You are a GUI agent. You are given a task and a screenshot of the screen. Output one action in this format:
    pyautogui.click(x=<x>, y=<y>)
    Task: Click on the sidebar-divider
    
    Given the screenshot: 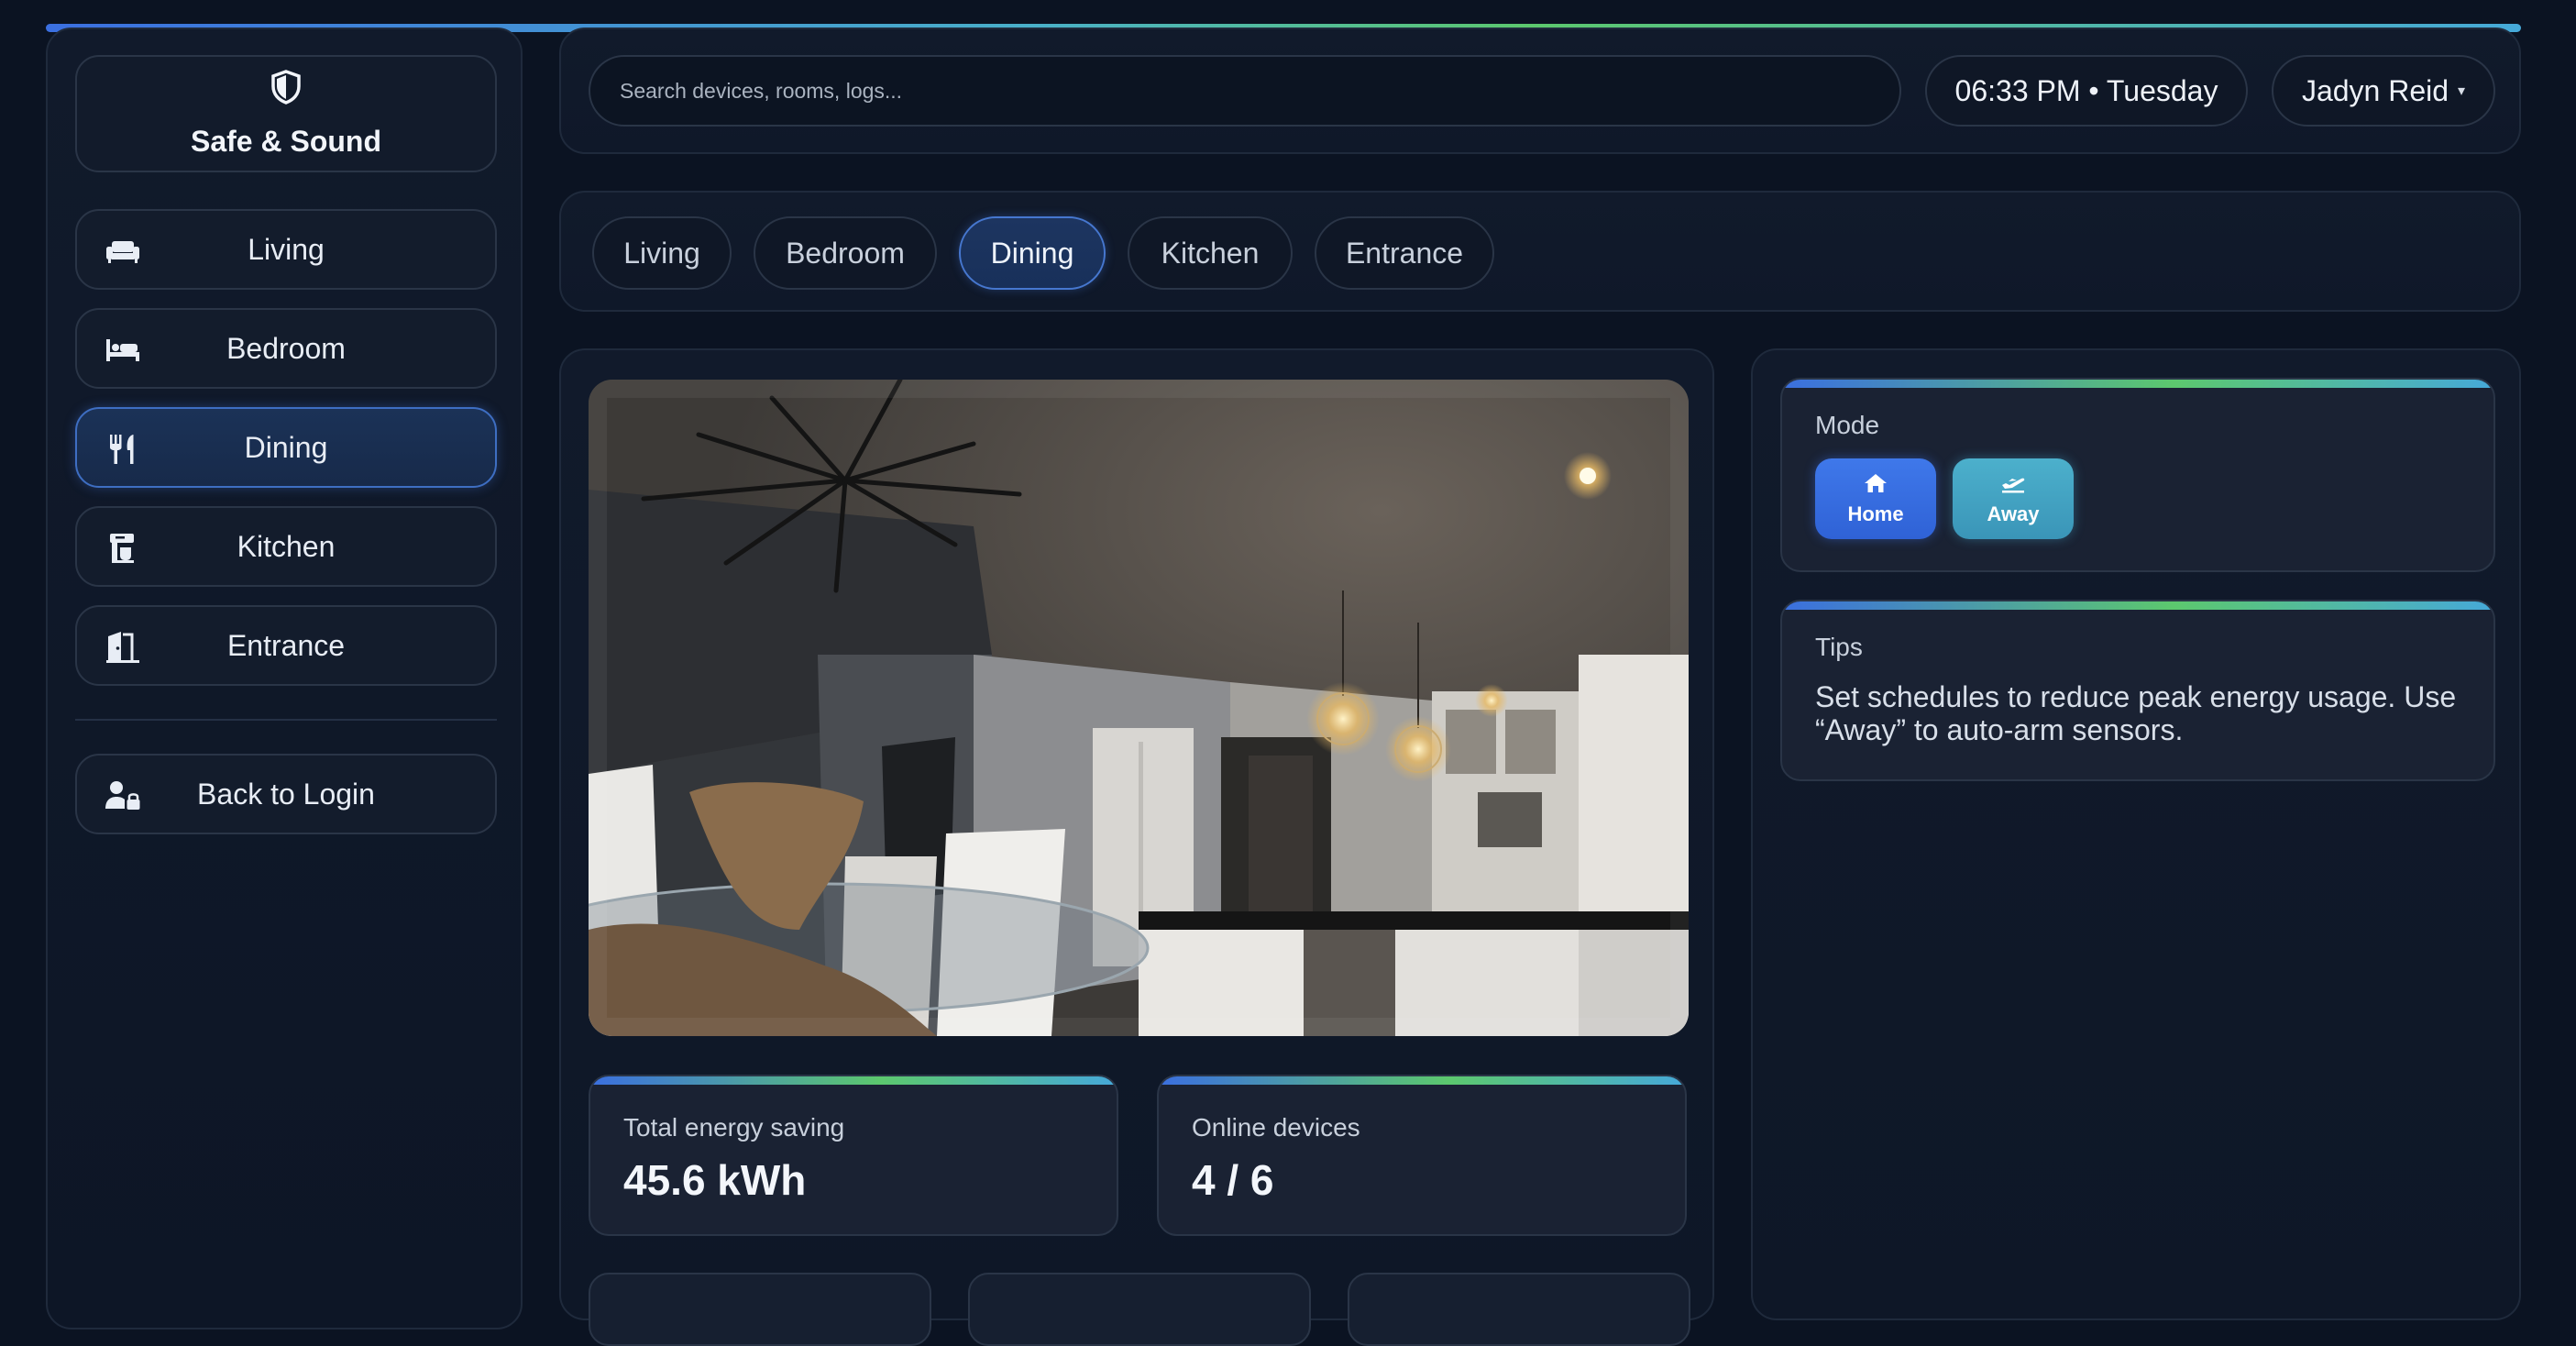 What is the action you would take?
    pyautogui.click(x=286, y=720)
    